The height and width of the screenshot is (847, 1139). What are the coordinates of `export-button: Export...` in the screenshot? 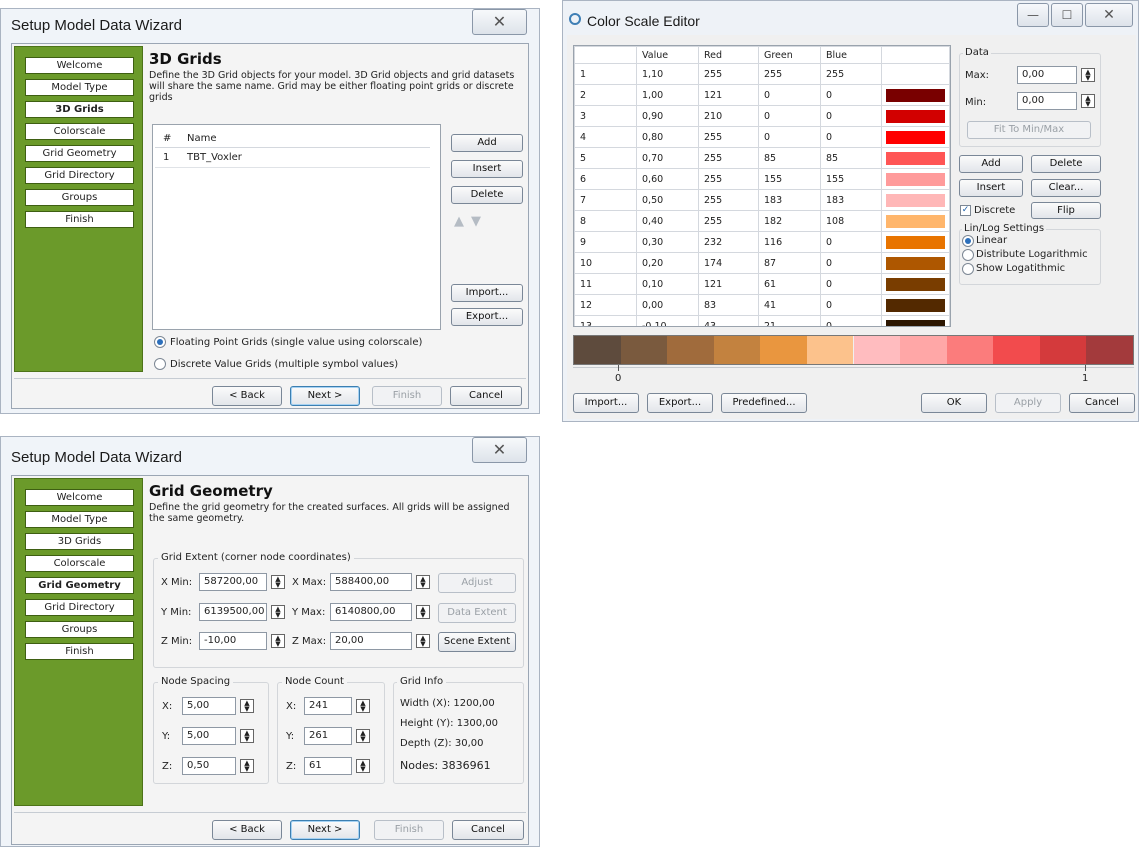 It's located at (487, 317).